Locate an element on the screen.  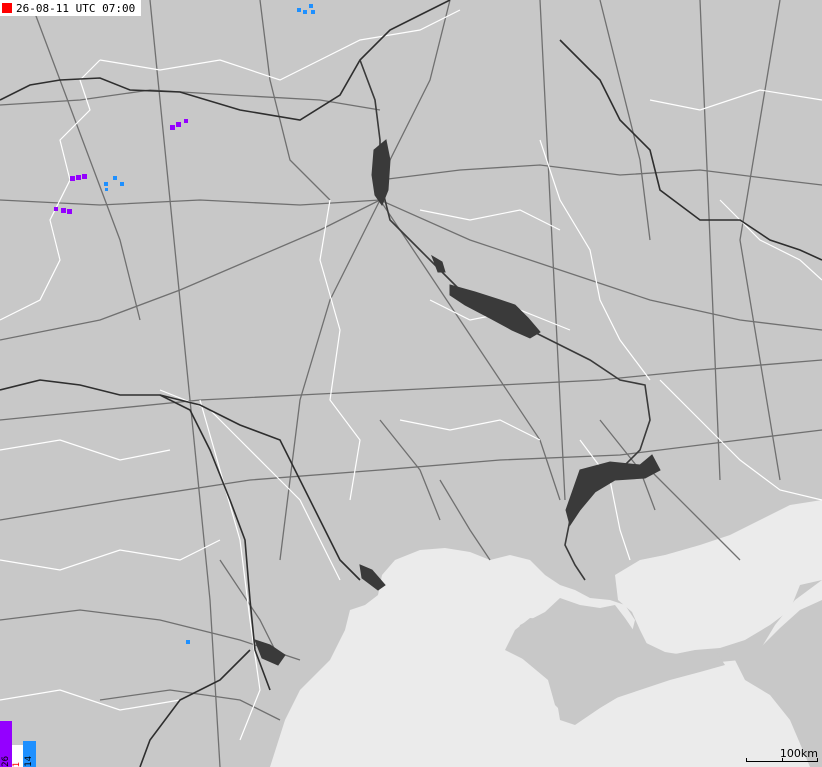
legend-count-old: 26 is located at coordinates (5, 761).